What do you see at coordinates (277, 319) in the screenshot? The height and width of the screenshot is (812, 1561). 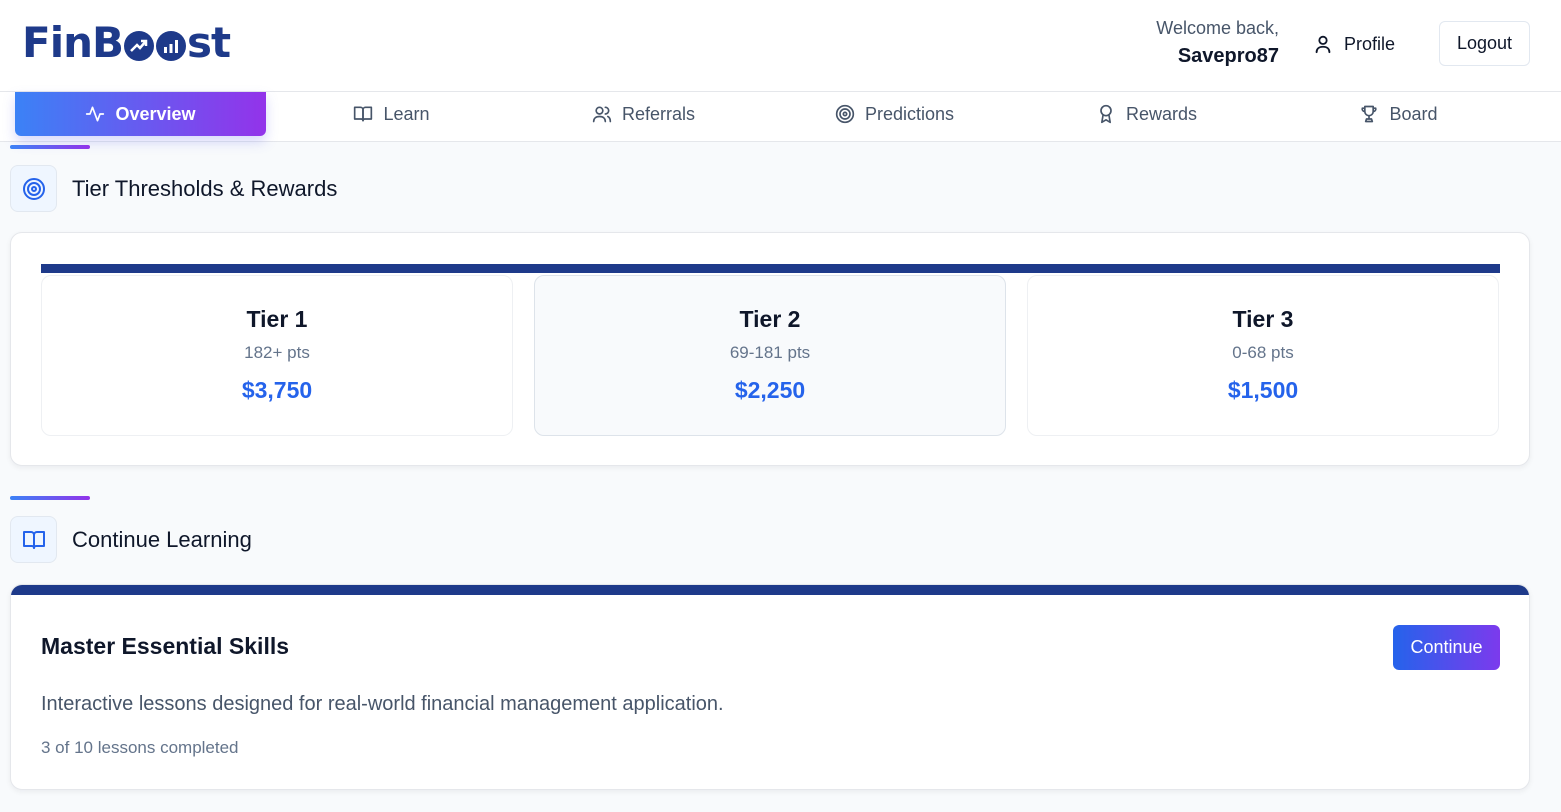 I see `tier-name: Tier 1` at bounding box center [277, 319].